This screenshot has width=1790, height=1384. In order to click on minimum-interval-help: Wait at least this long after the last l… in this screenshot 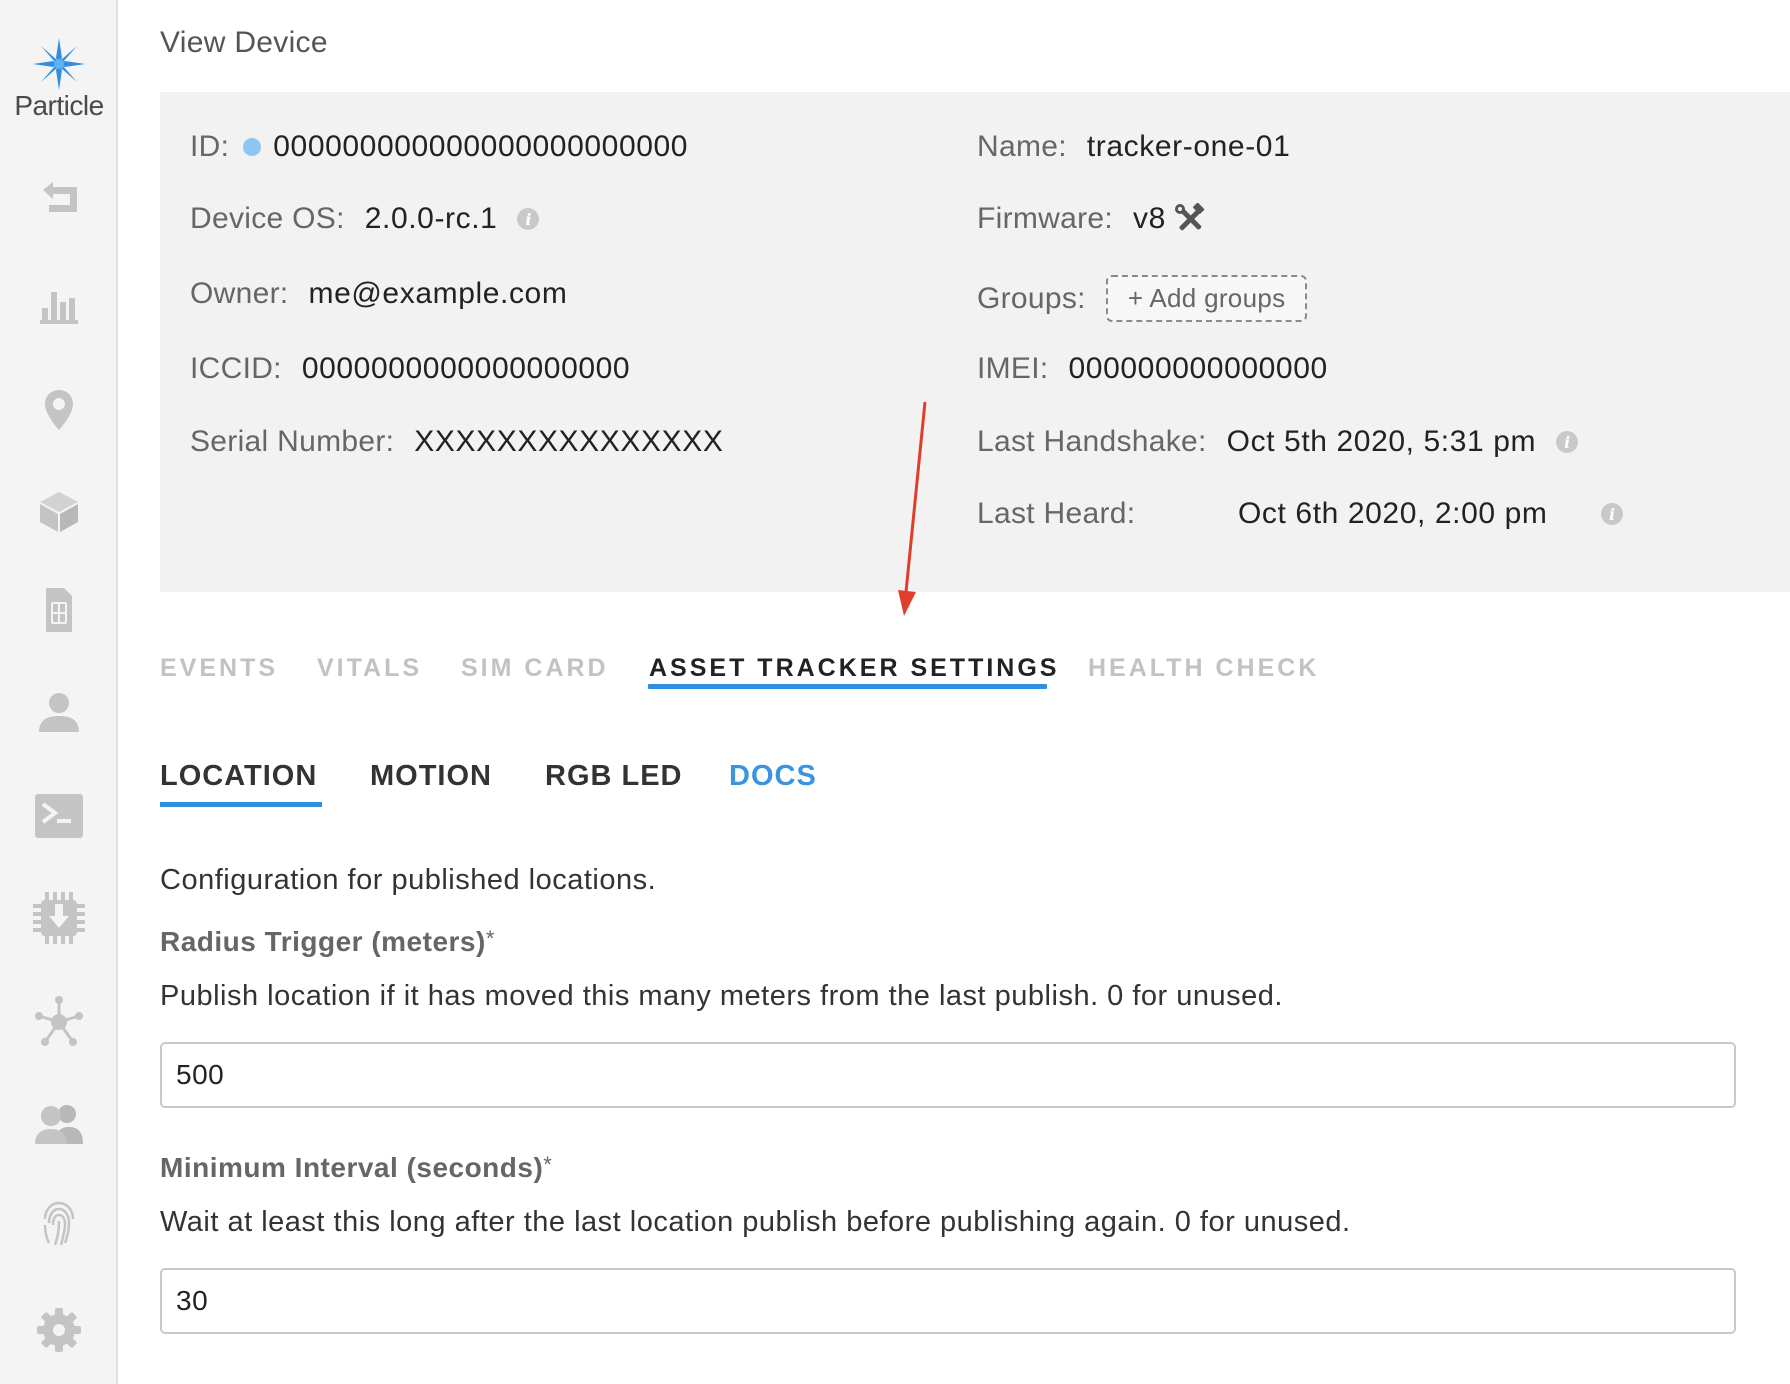, I will do `click(755, 1222)`.